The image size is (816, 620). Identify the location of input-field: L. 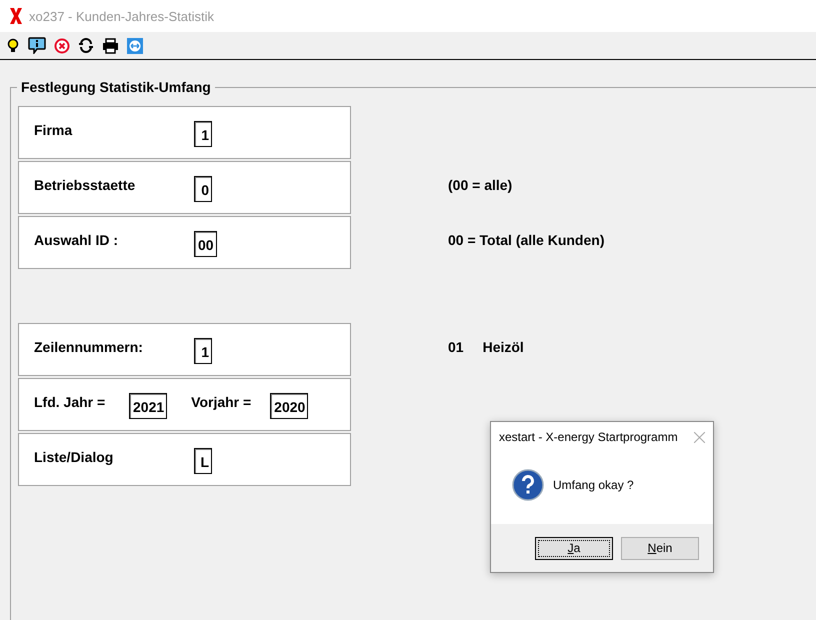
(203, 461).